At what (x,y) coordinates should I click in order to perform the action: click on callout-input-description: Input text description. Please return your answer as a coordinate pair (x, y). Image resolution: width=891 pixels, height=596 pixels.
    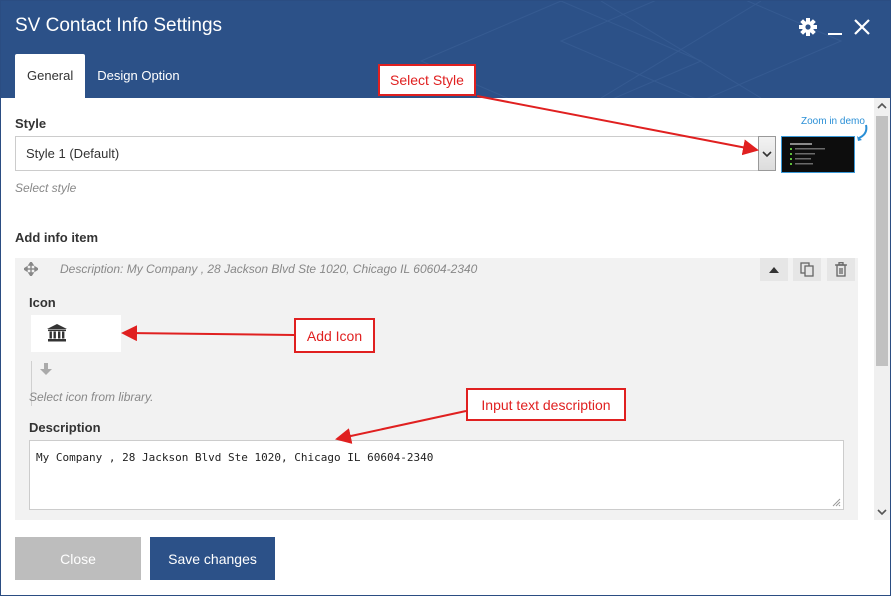
    Looking at the image, I should click on (546, 404).